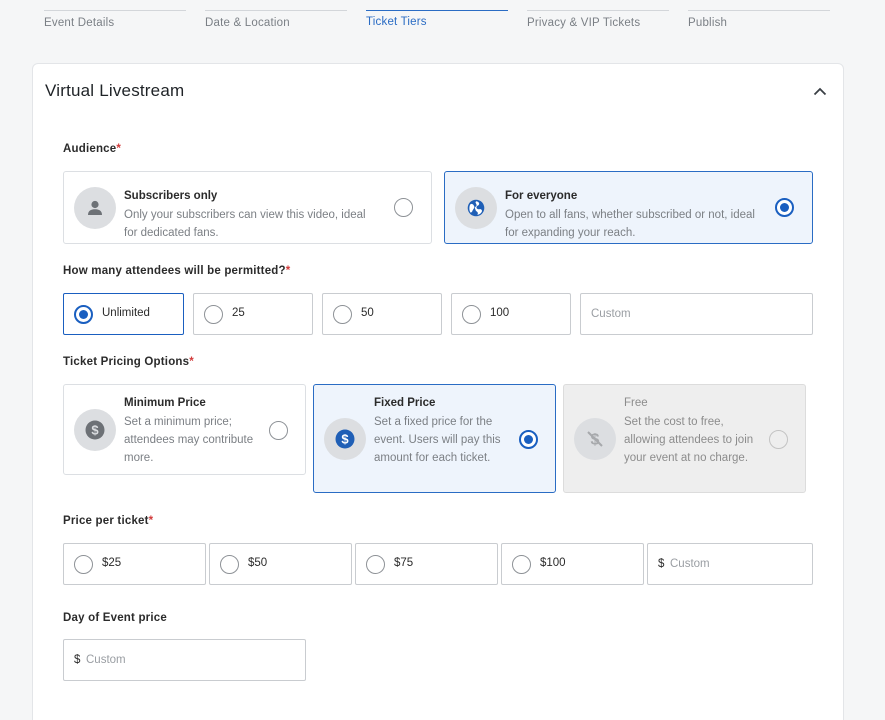  Describe the element at coordinates (165, 403) in the screenshot. I see `option-title: Minimum Price` at that location.